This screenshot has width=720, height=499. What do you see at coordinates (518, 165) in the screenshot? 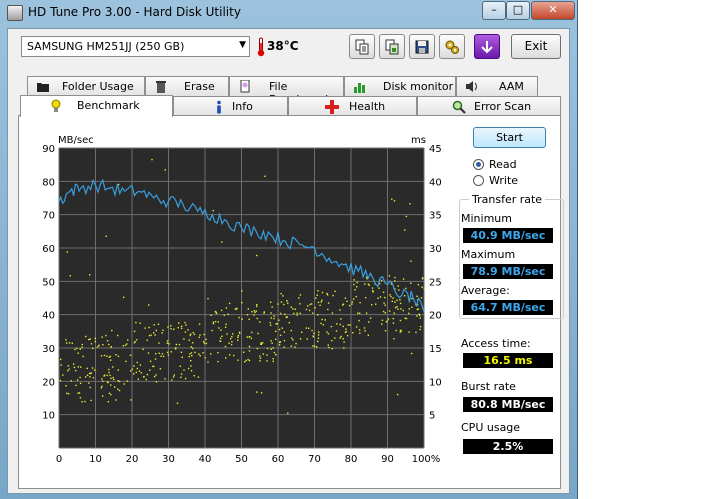
I see `read-radio: Read` at bounding box center [518, 165].